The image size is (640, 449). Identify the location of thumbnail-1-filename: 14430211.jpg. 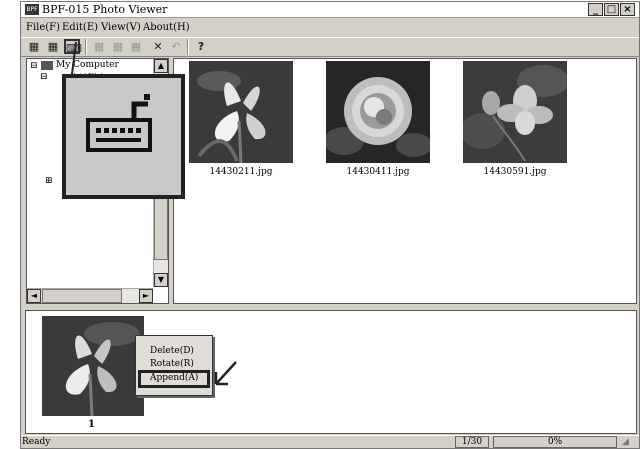
(241, 172).